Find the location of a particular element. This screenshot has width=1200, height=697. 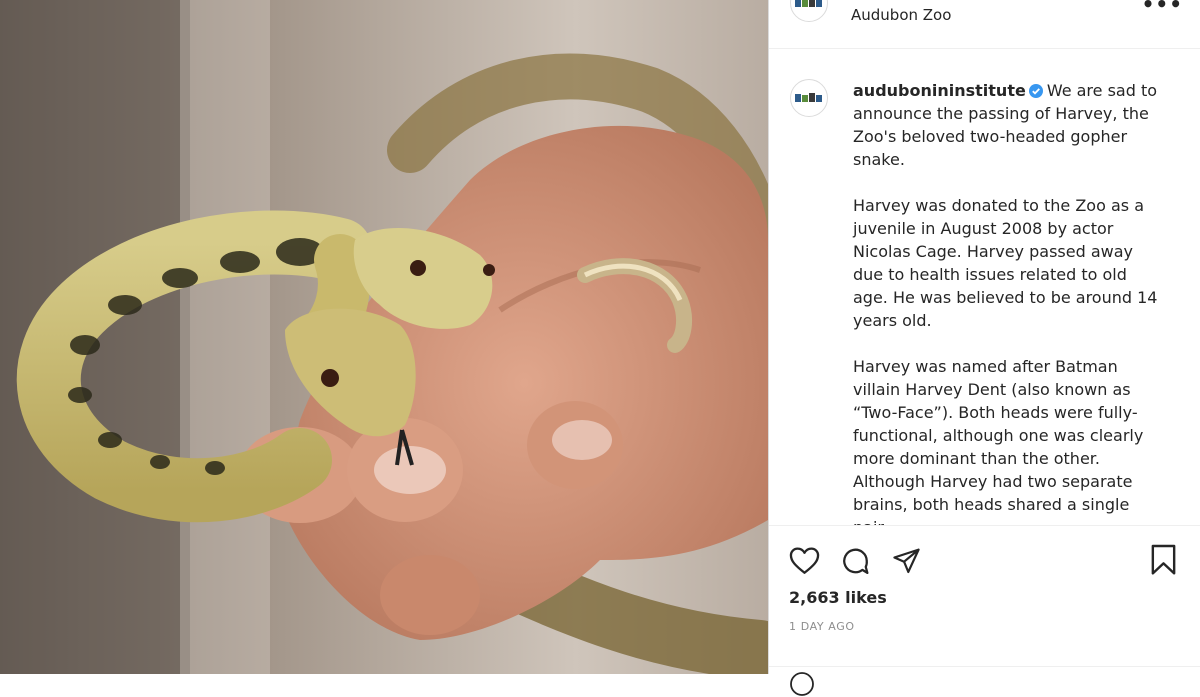

bookmark-icon is located at coordinates (1163, 560).